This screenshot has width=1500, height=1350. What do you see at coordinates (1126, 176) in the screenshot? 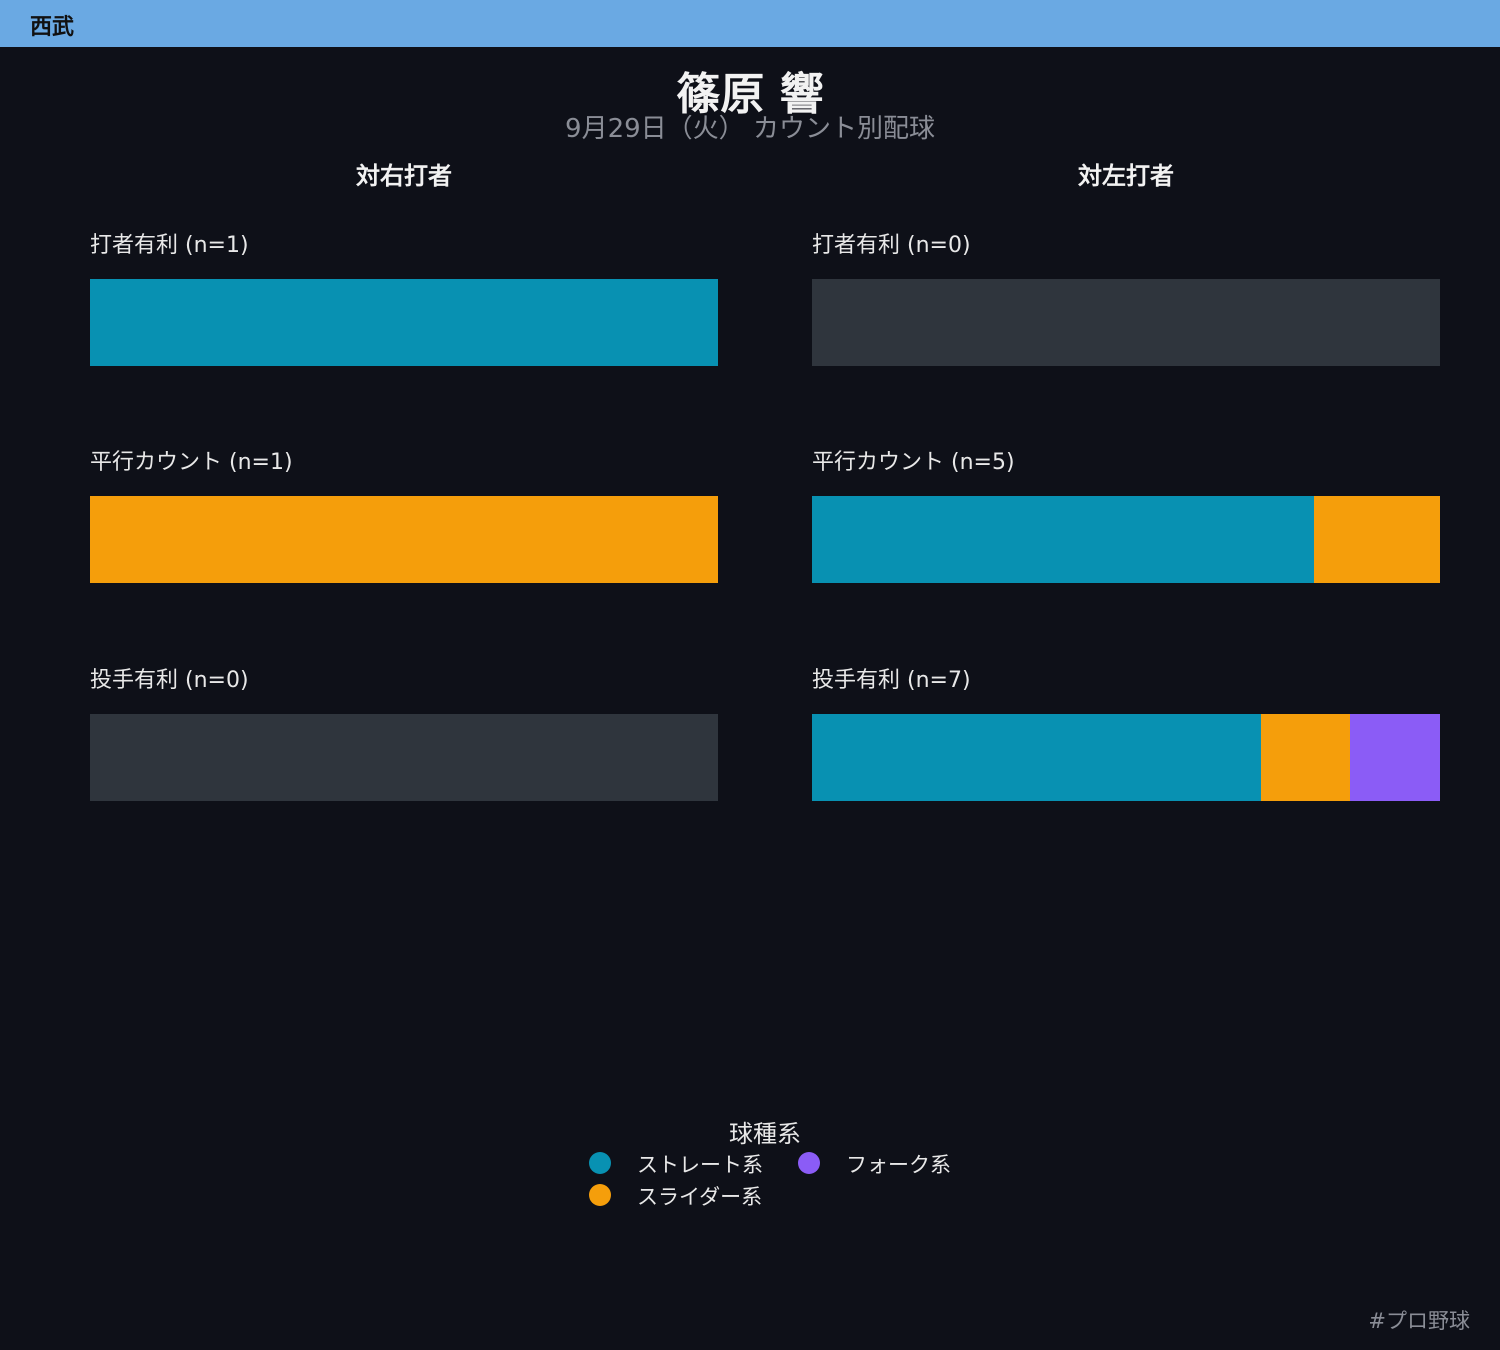
I see `panel-title-left-batter: 対左打者` at bounding box center [1126, 176].